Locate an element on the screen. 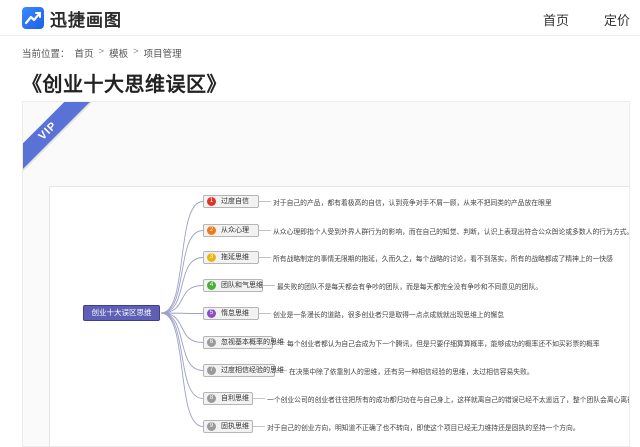 This screenshot has height=447, width=640. mindmap-root-node: 创业十大误区思维 is located at coordinates (121, 313).